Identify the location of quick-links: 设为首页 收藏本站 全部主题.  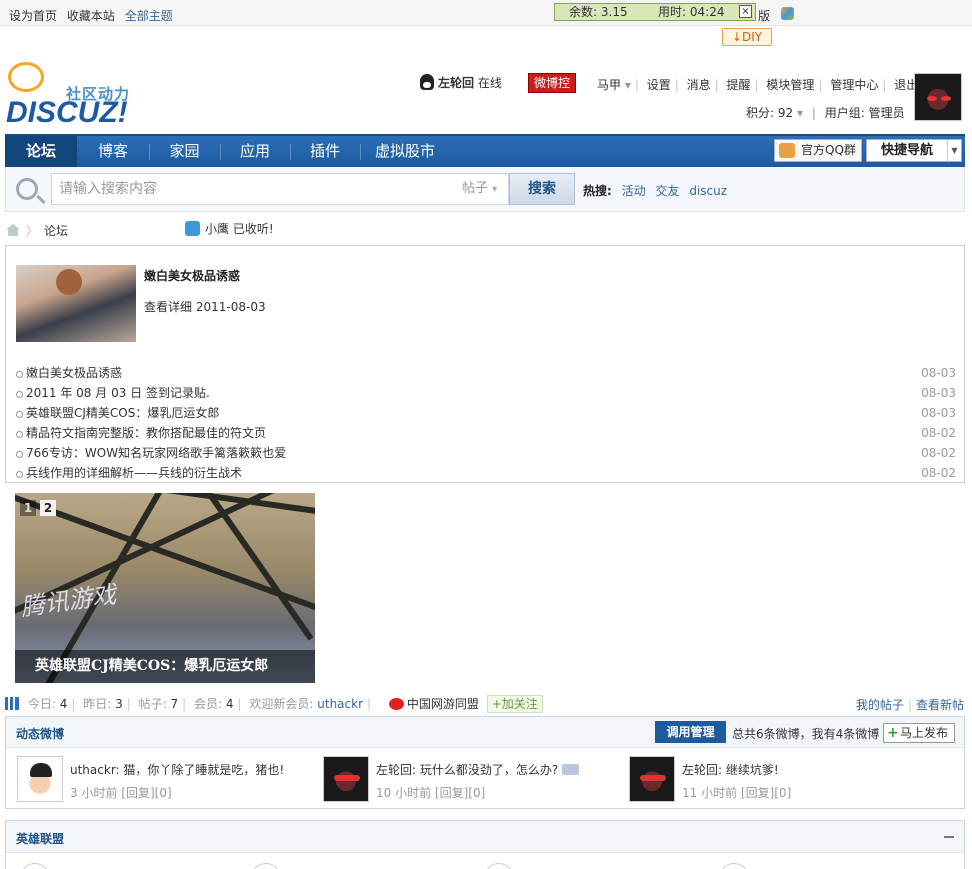
(94, 15).